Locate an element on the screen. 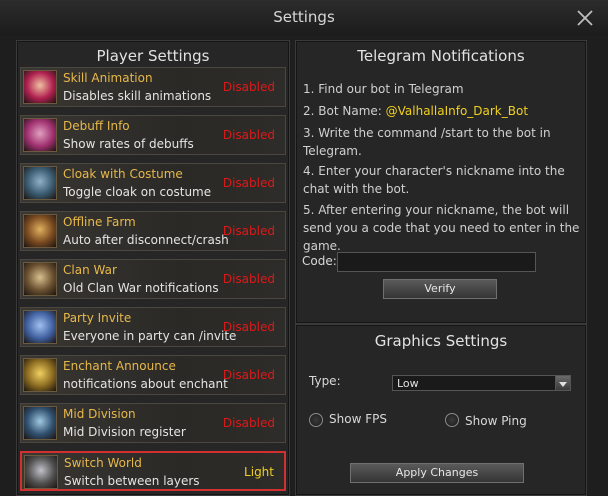 This screenshot has width=608, height=496. chevron-down-icon is located at coordinates (562, 383).